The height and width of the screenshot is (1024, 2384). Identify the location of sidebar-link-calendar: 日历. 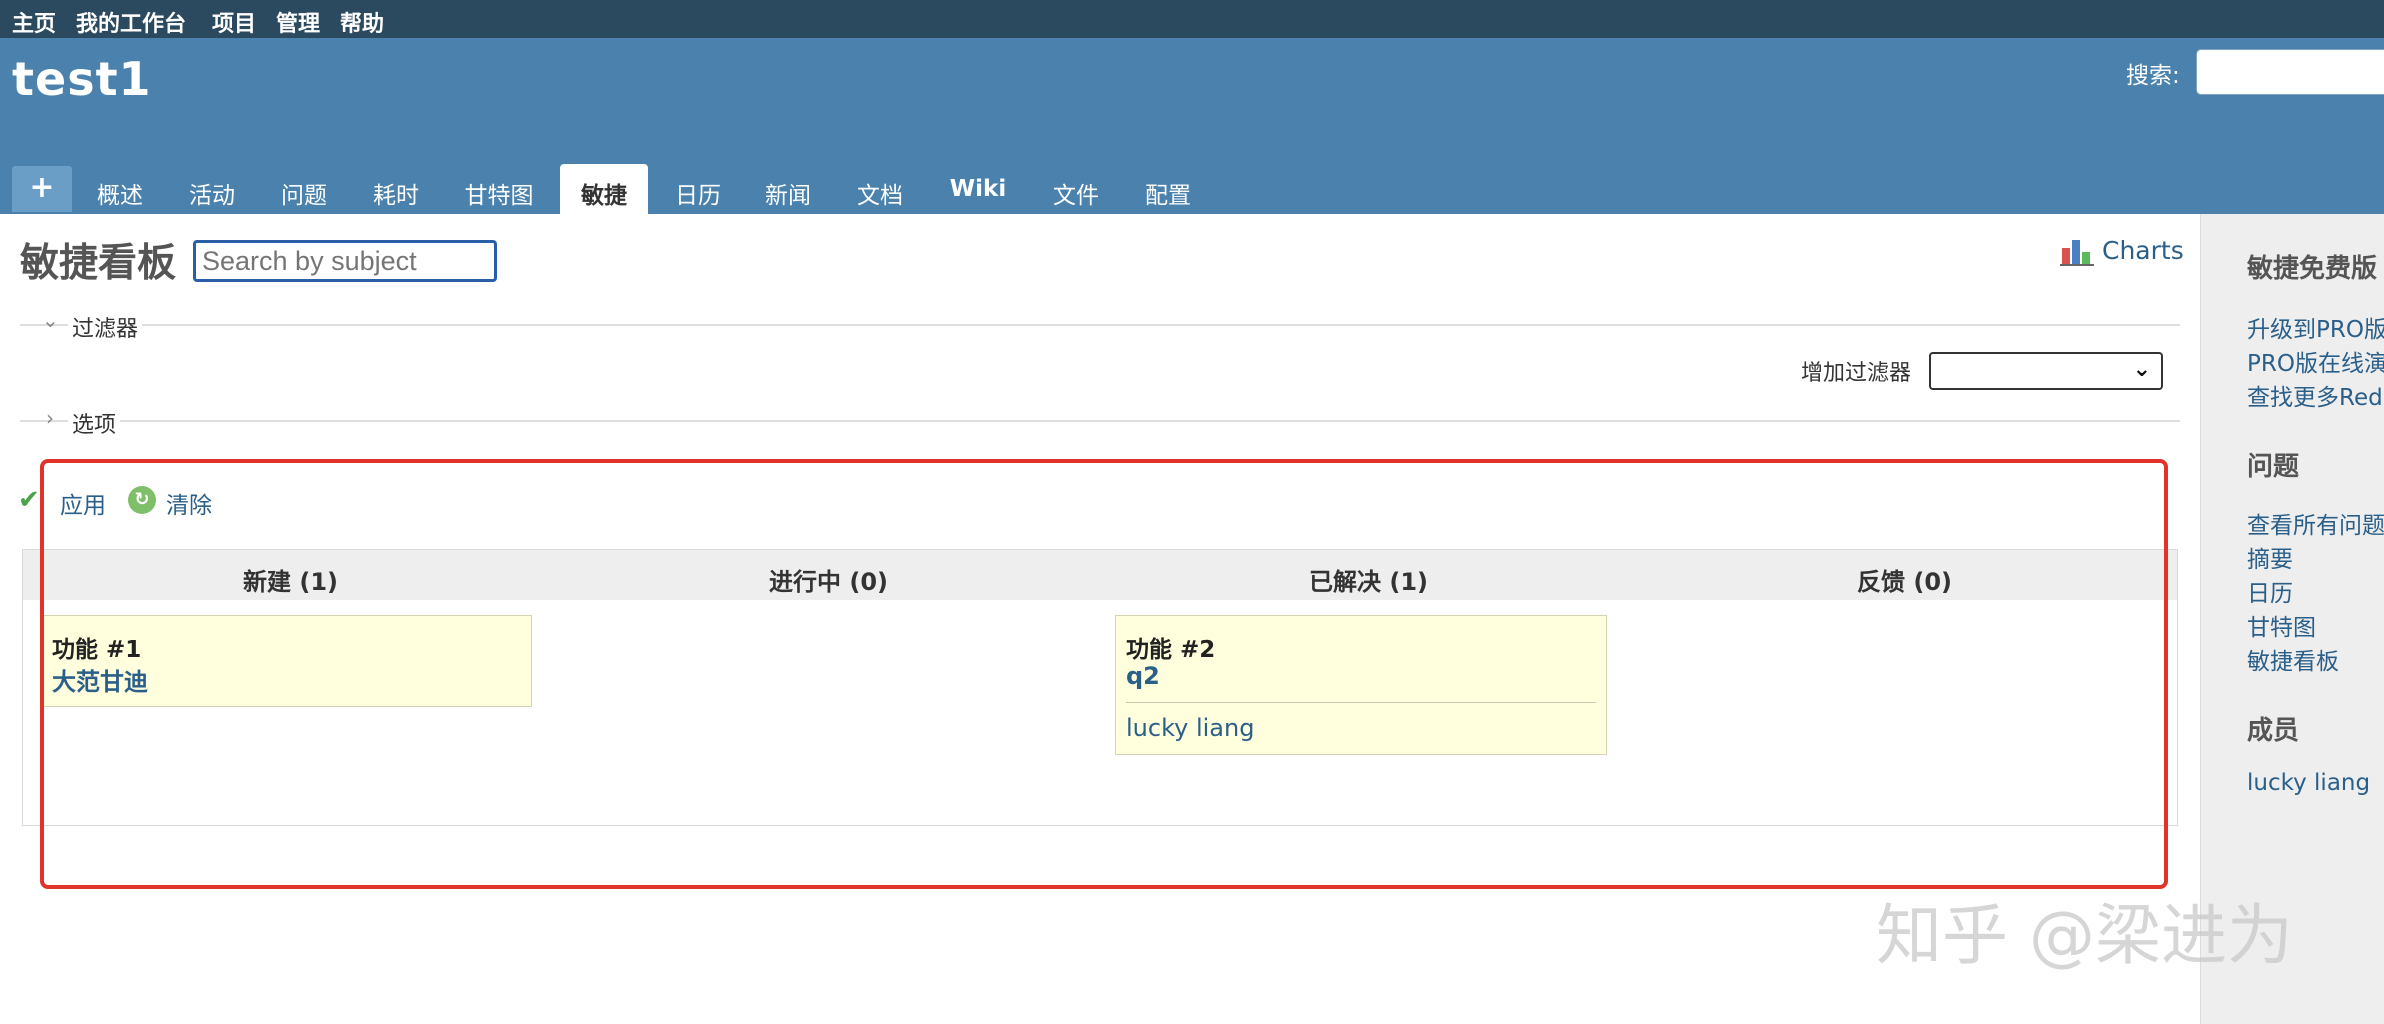
(2270, 591).